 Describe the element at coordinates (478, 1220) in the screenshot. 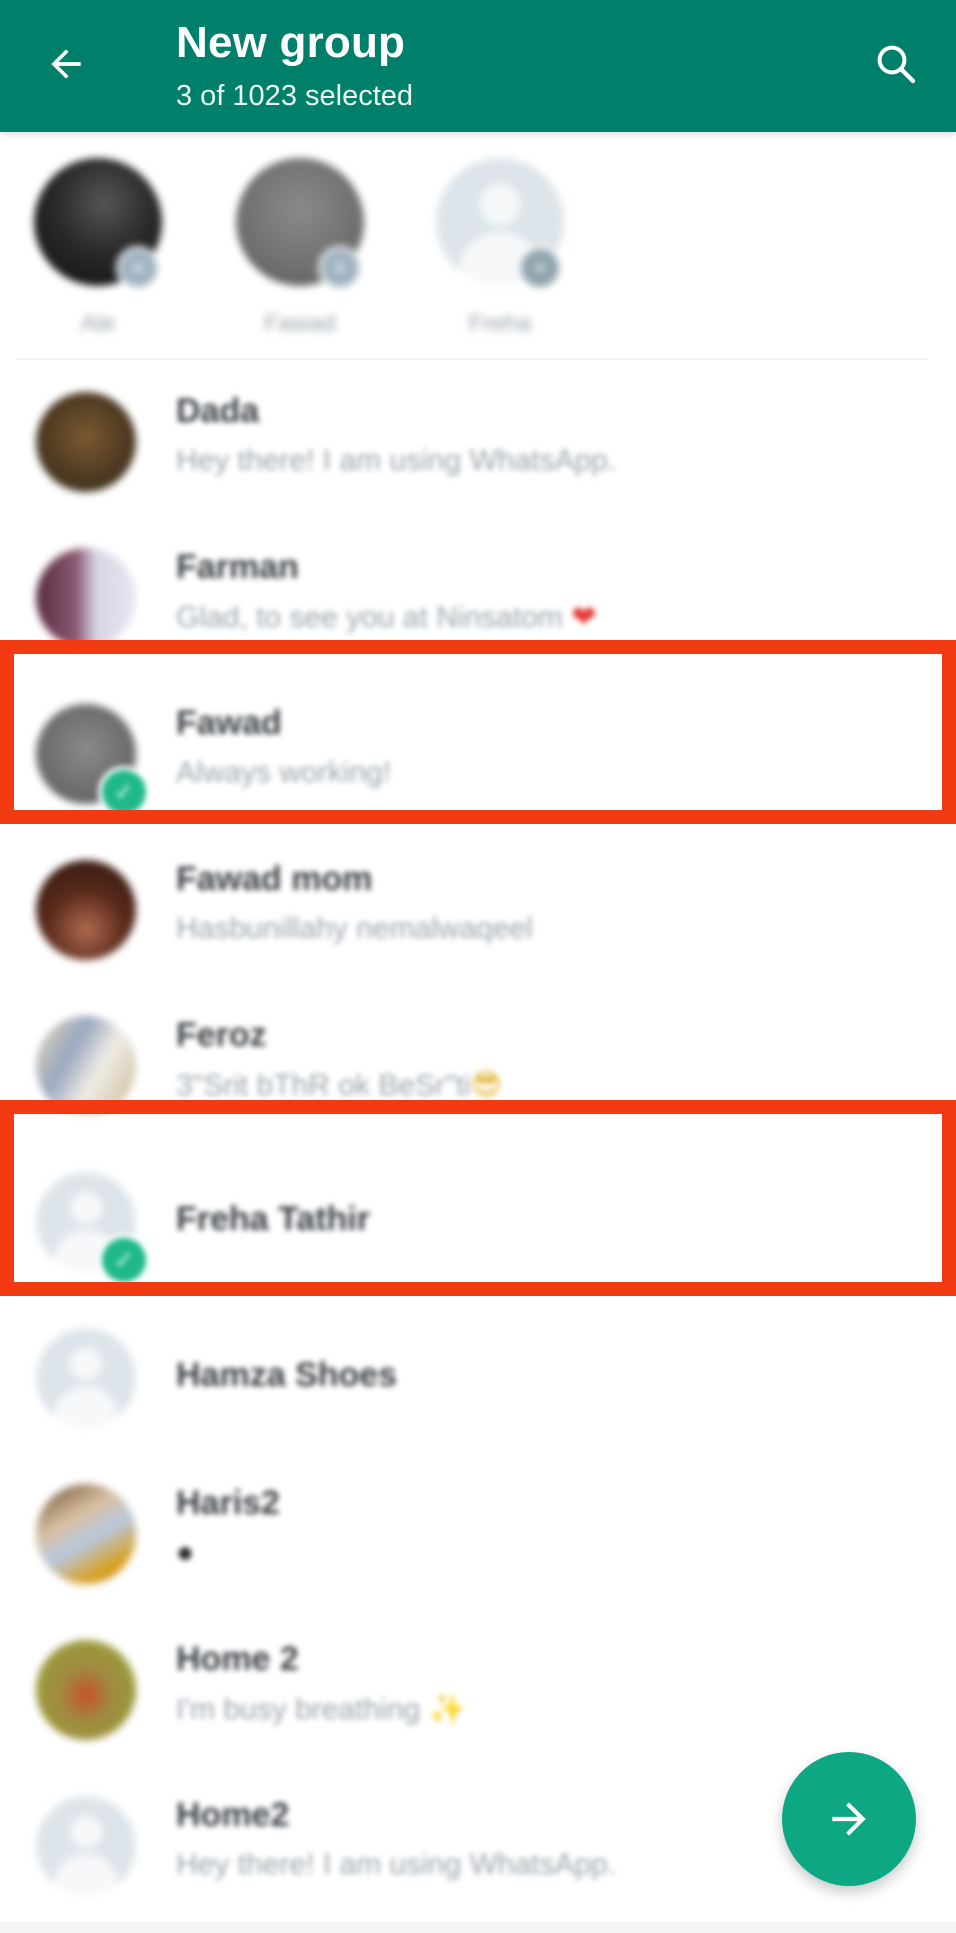

I see `contact-row-selected: ✓ Freha Tathir` at that location.